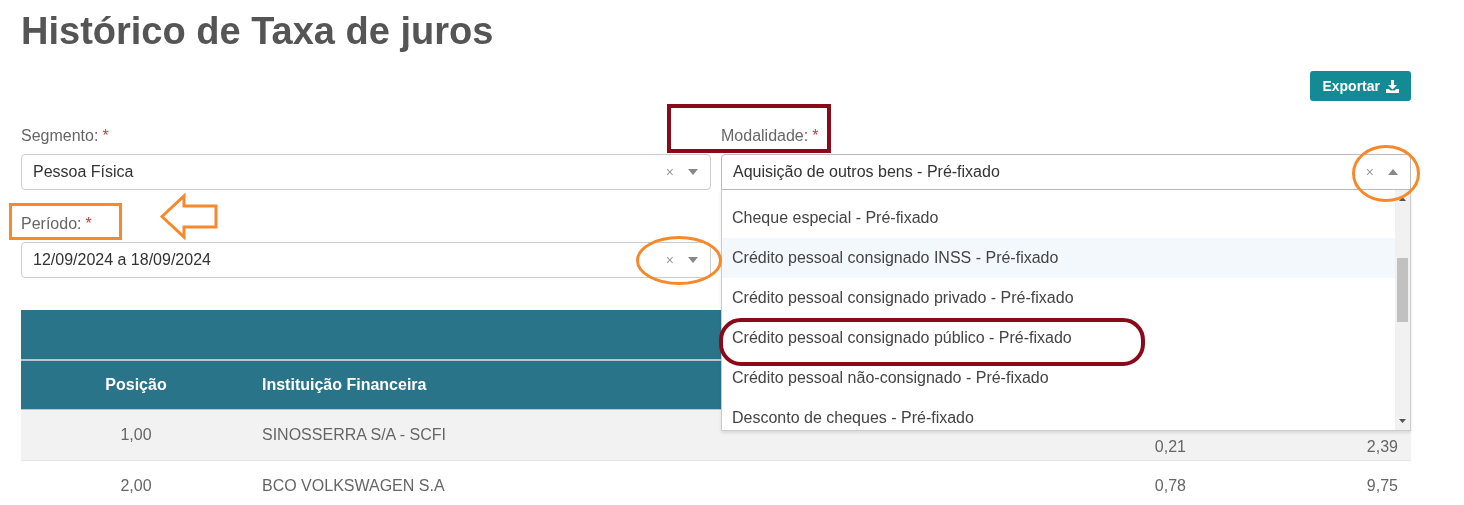 The height and width of the screenshot is (505, 1464). I want to click on select-field: 12/09/2024 a 18/09/2024 ×, so click(366, 260).